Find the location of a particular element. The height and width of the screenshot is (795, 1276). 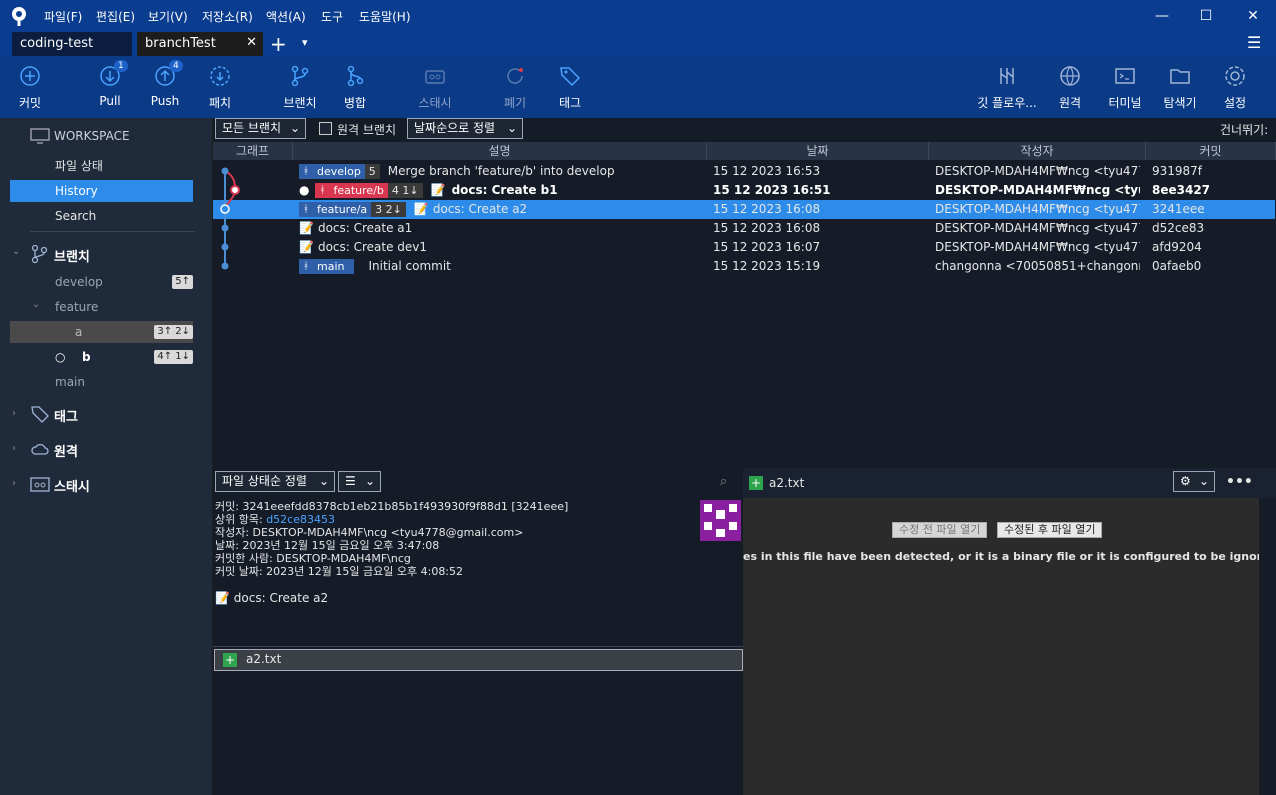

discard-button: 폐기 is located at coordinates (515, 87).